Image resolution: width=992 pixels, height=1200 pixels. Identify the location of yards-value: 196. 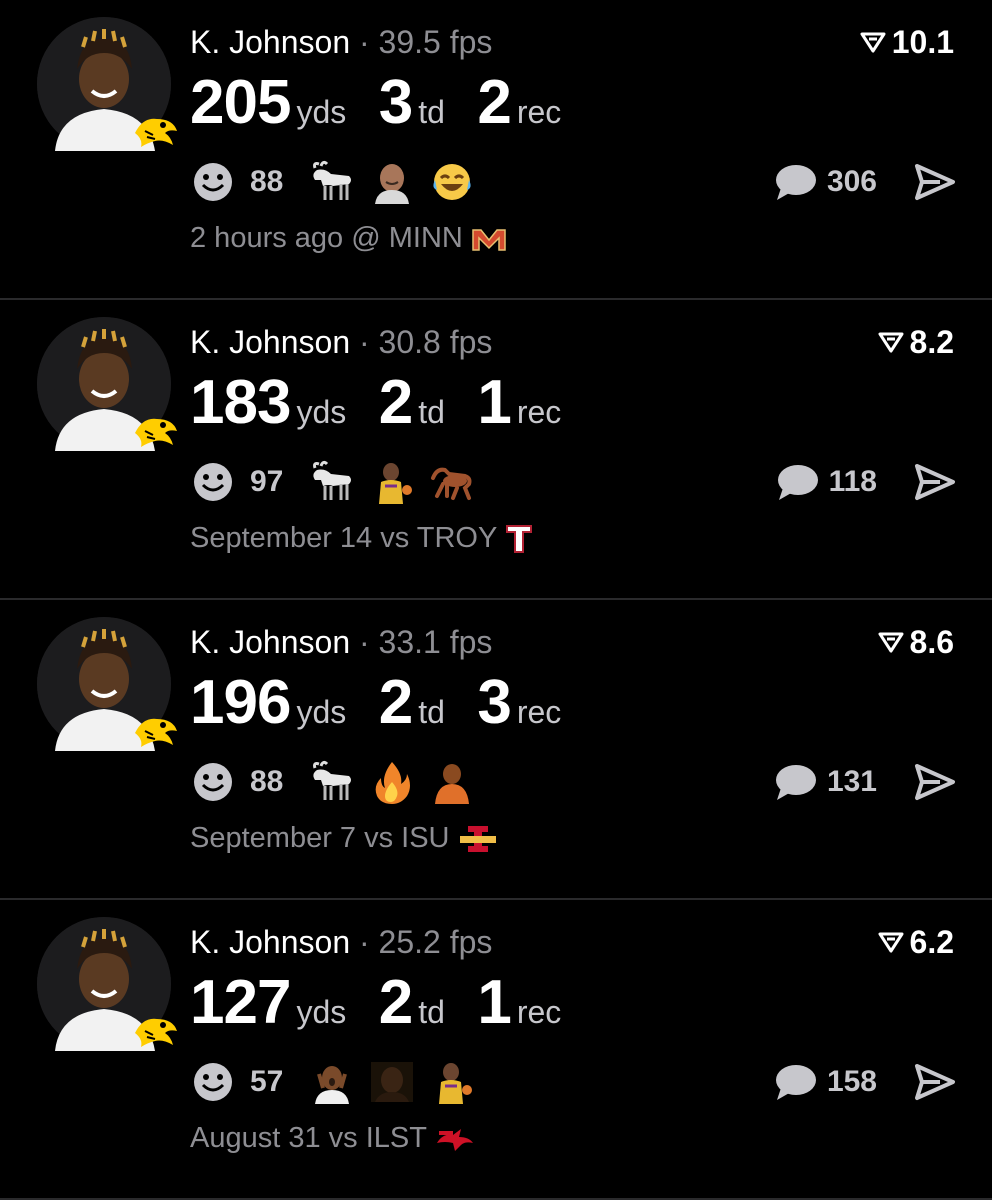
(240, 702).